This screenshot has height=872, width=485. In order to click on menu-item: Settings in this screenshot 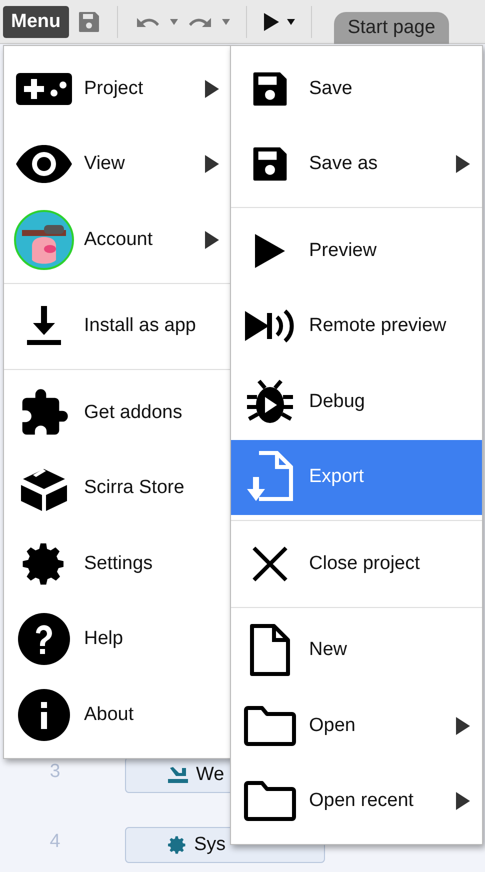, I will do `click(117, 564)`.